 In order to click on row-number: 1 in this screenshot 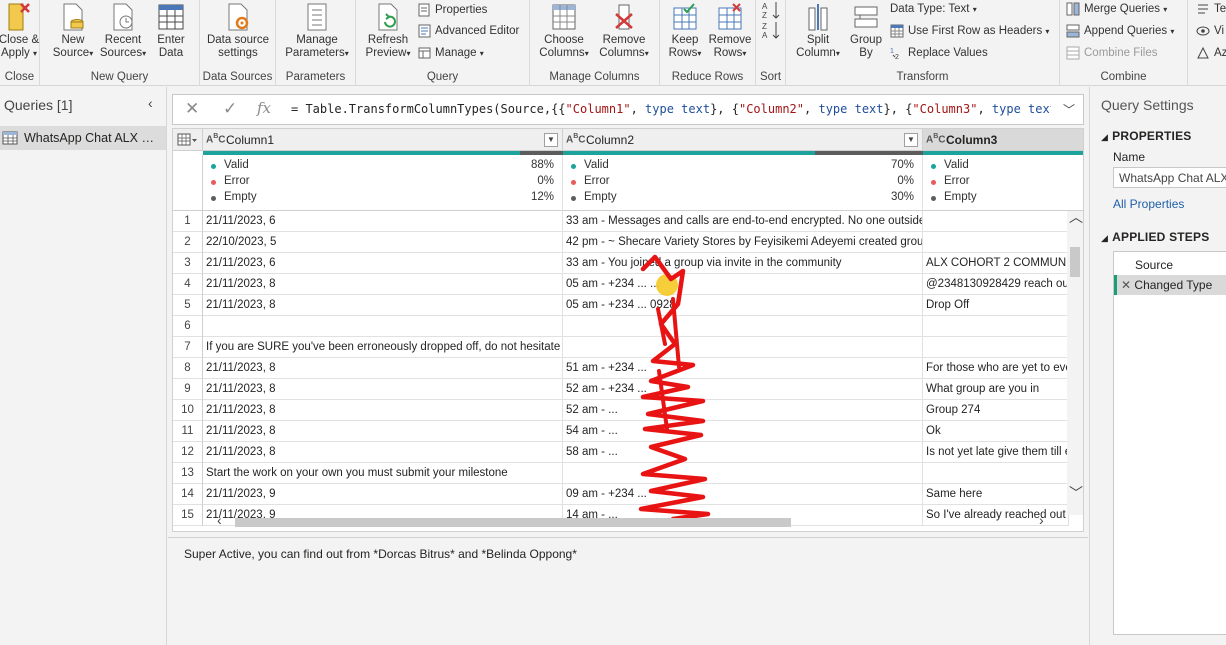, I will do `click(188, 221)`.